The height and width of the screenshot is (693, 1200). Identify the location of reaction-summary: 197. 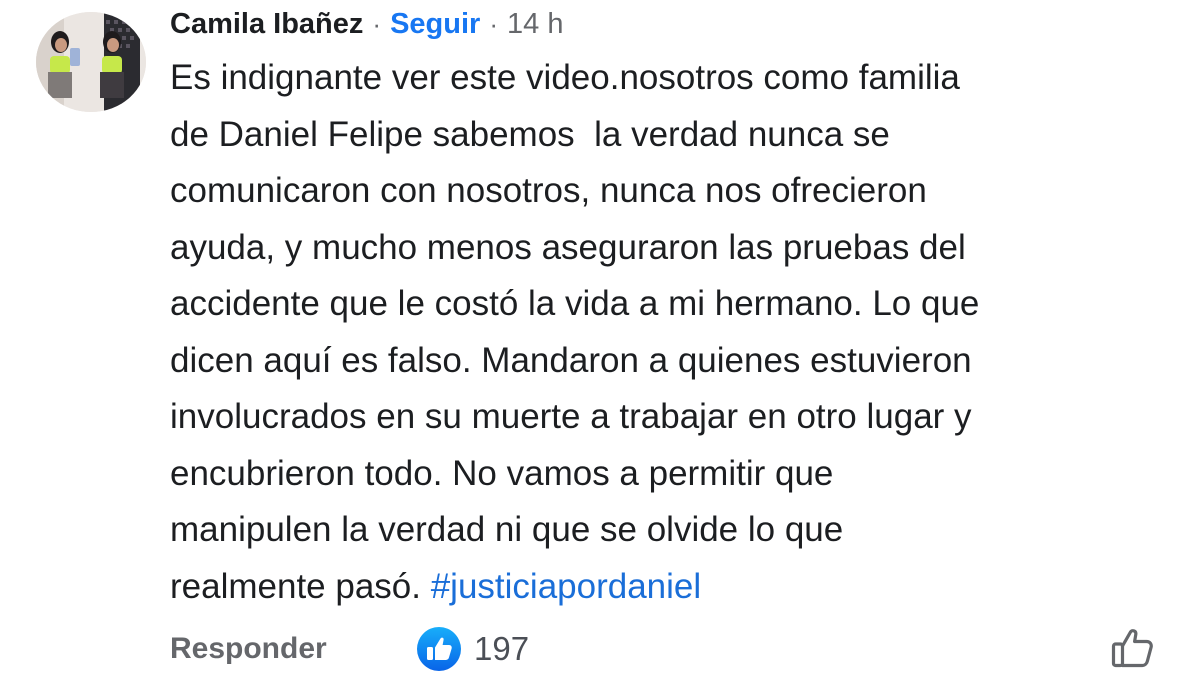
(472, 649).